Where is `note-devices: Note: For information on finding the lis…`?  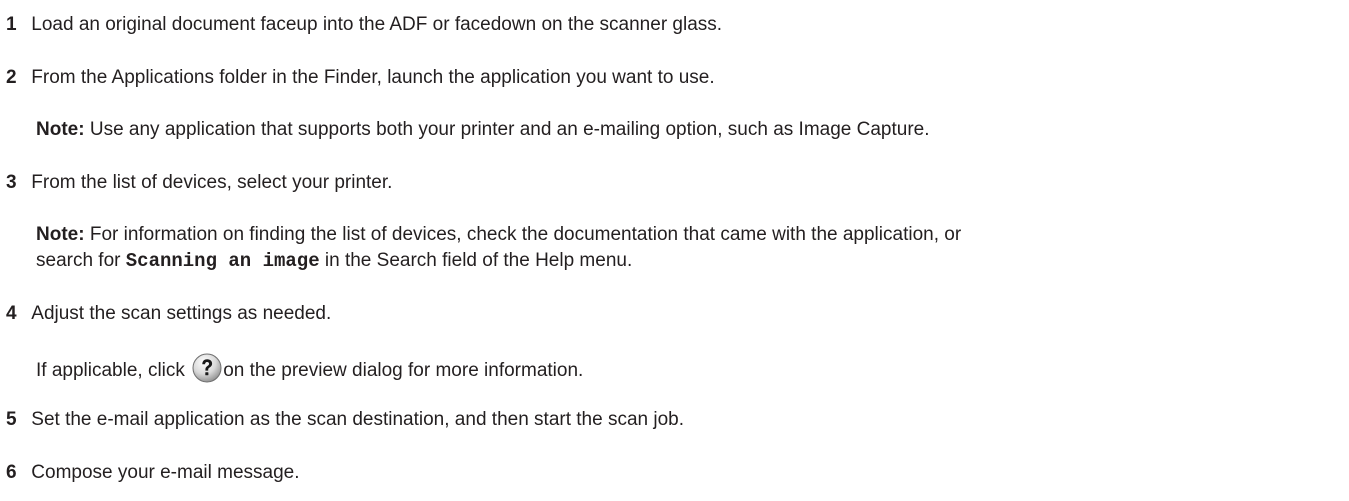 note-devices: Note: For information on finding the lis… is located at coordinates (498, 235).